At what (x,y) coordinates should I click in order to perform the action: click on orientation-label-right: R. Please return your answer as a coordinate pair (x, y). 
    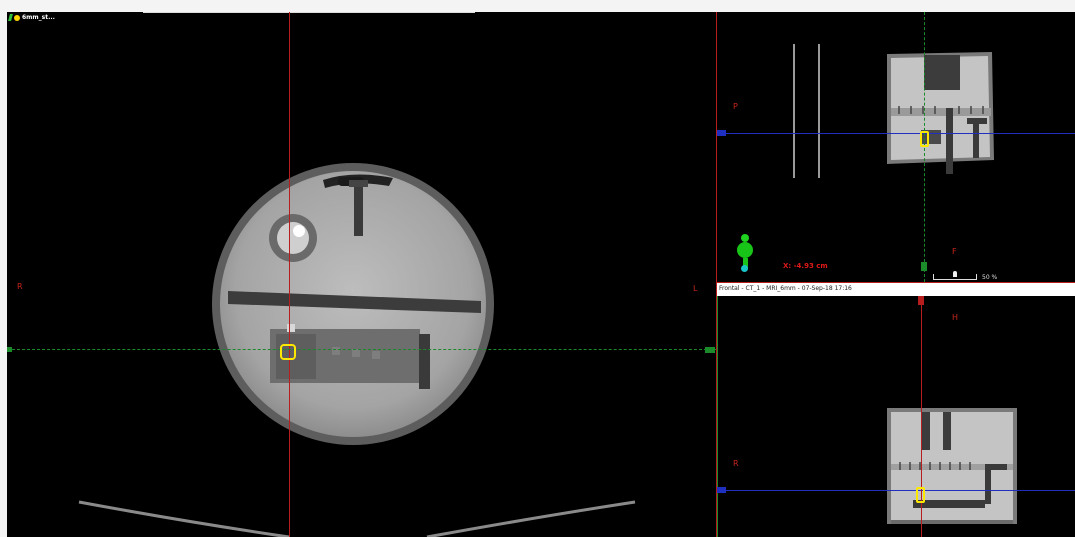
    Looking at the image, I should click on (20, 286).